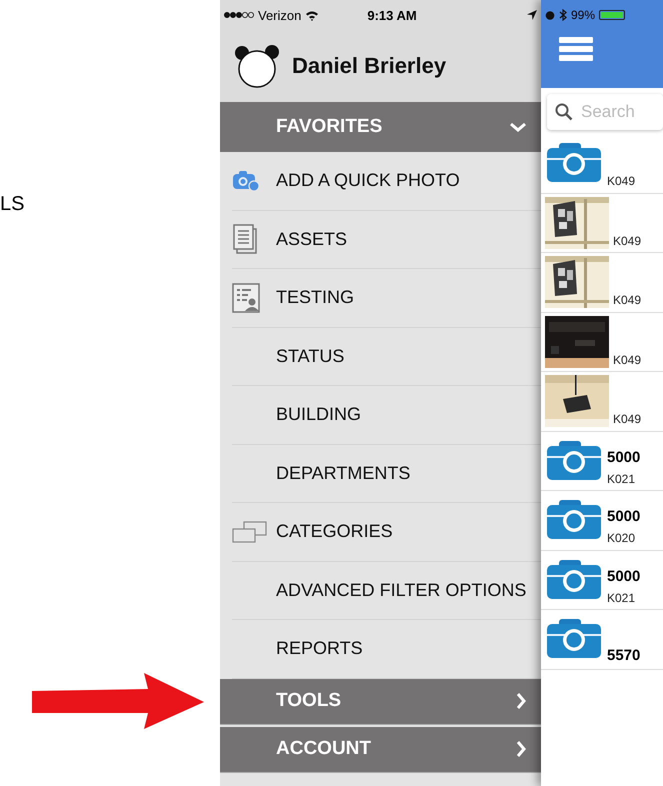 This screenshot has height=786, width=663. Describe the element at coordinates (246, 297) in the screenshot. I see `checklist-icon` at that location.